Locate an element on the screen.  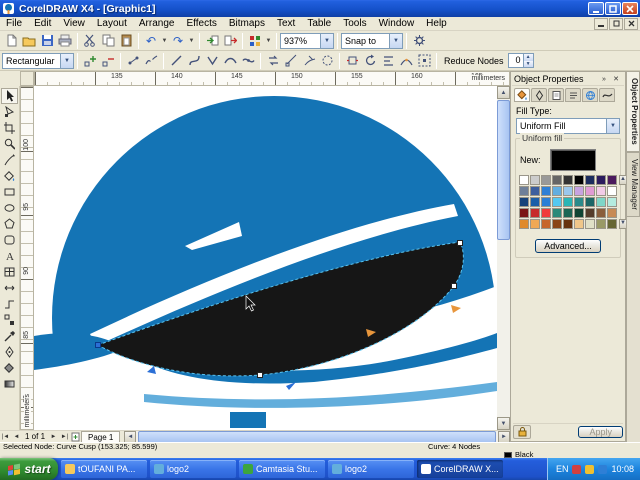
reverse-direction-button is located at coordinates (273, 61).